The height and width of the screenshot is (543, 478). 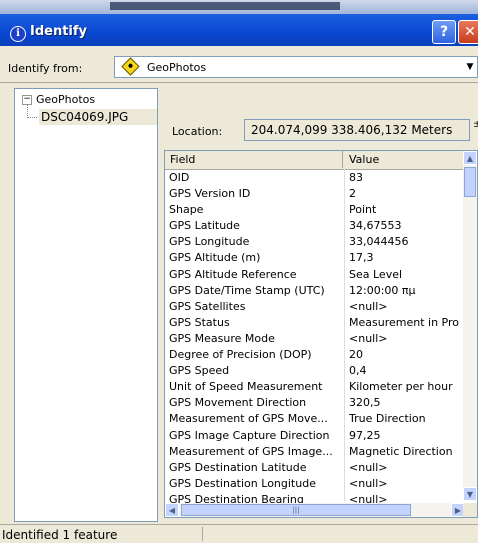 What do you see at coordinates (315, 339) in the screenshot?
I see `table-row: GPS Measure Mode <null>` at bounding box center [315, 339].